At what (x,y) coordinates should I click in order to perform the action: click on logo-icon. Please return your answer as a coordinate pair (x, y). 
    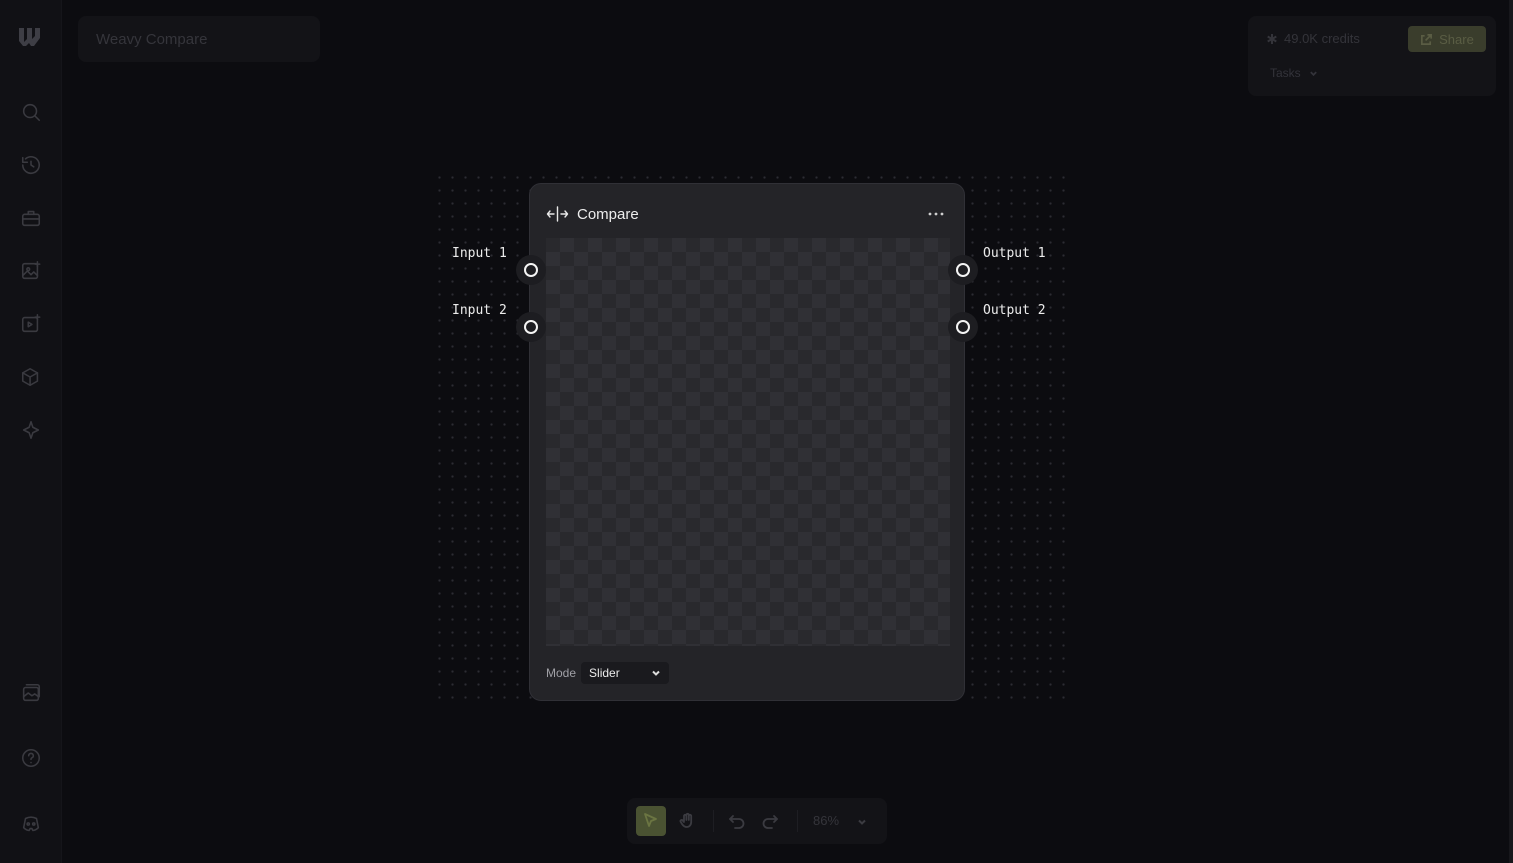
    Looking at the image, I should click on (31, 38).